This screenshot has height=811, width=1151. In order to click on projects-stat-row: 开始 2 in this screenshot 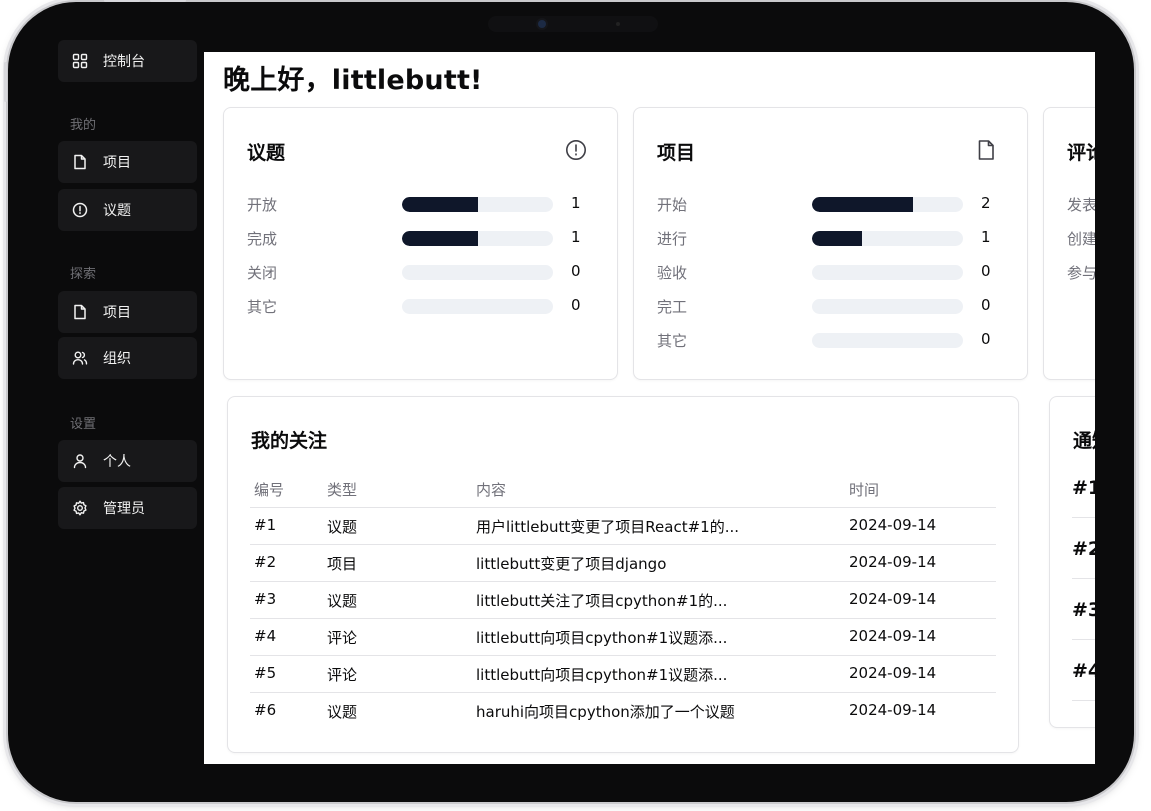, I will do `click(827, 204)`.